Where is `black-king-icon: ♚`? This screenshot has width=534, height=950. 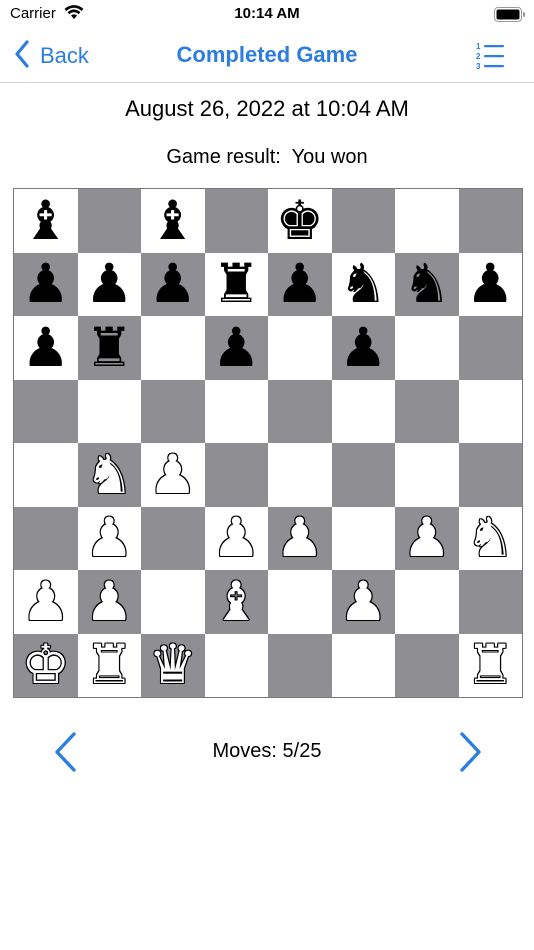
black-king-icon: ♚ is located at coordinates (299, 220).